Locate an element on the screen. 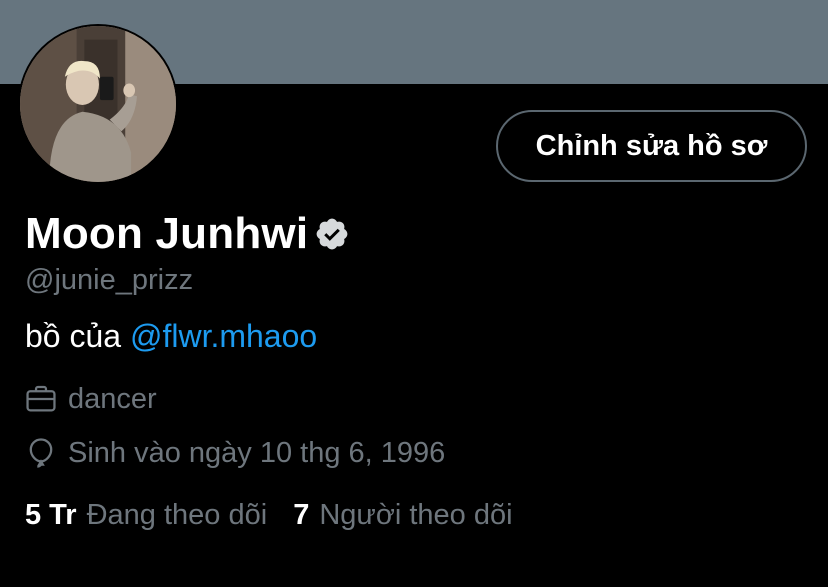 The height and width of the screenshot is (587, 828). name-row: Moon Junhwi is located at coordinates (187, 234).